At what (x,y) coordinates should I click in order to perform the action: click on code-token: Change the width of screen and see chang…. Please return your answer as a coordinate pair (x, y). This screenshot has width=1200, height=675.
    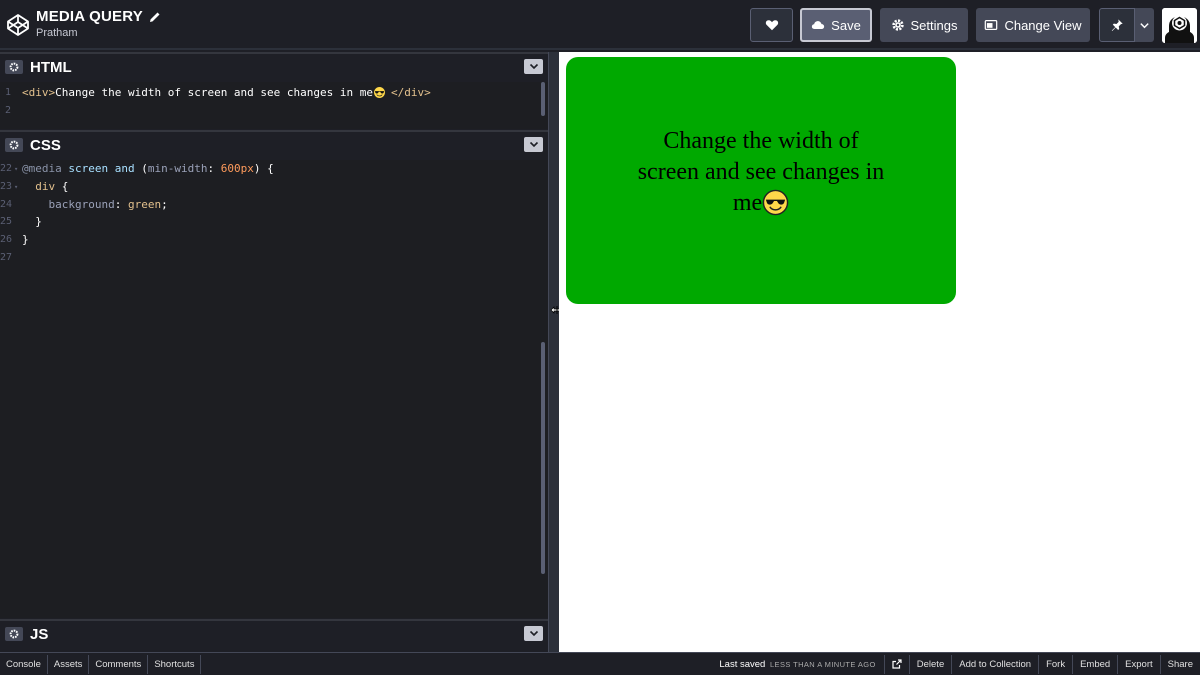
    Looking at the image, I should click on (214, 93).